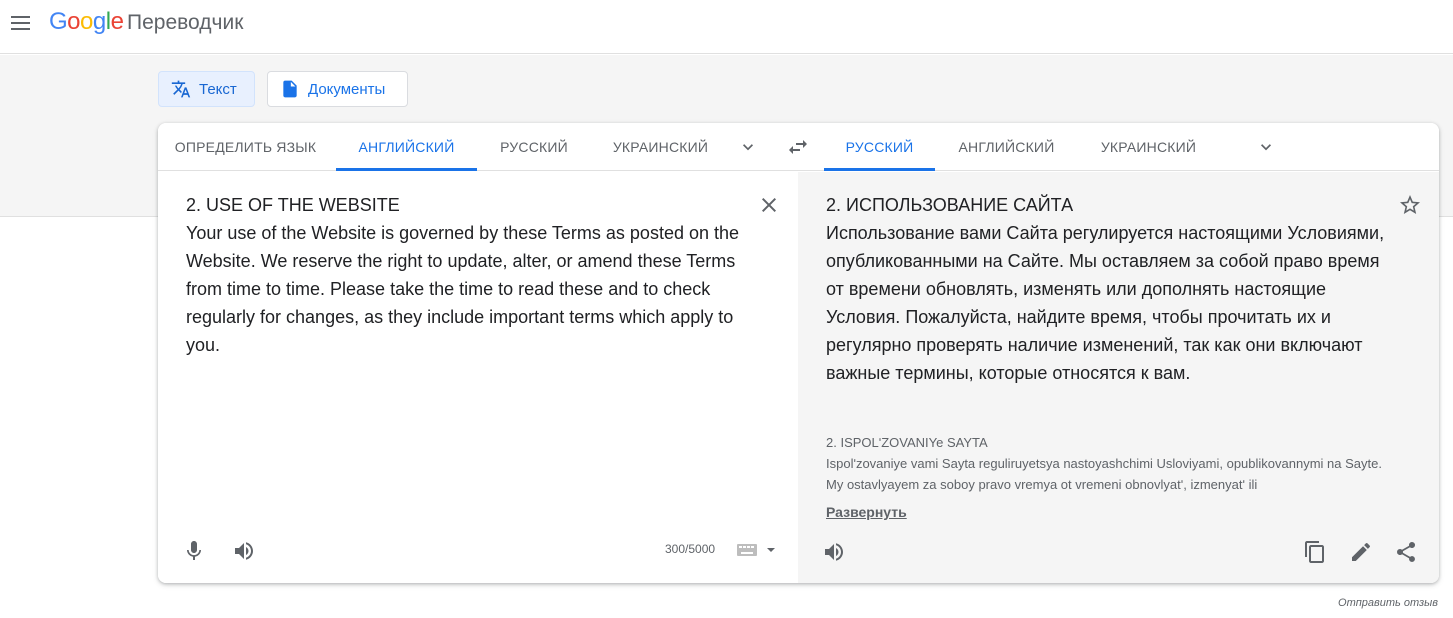 The height and width of the screenshot is (618, 1453). I want to click on clear-text-close-icon, so click(769, 205).